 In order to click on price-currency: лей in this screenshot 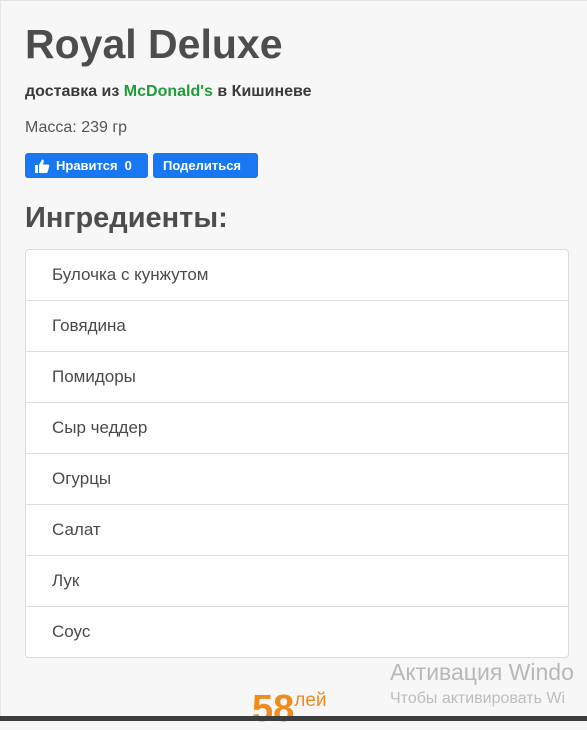, I will do `click(310, 700)`.